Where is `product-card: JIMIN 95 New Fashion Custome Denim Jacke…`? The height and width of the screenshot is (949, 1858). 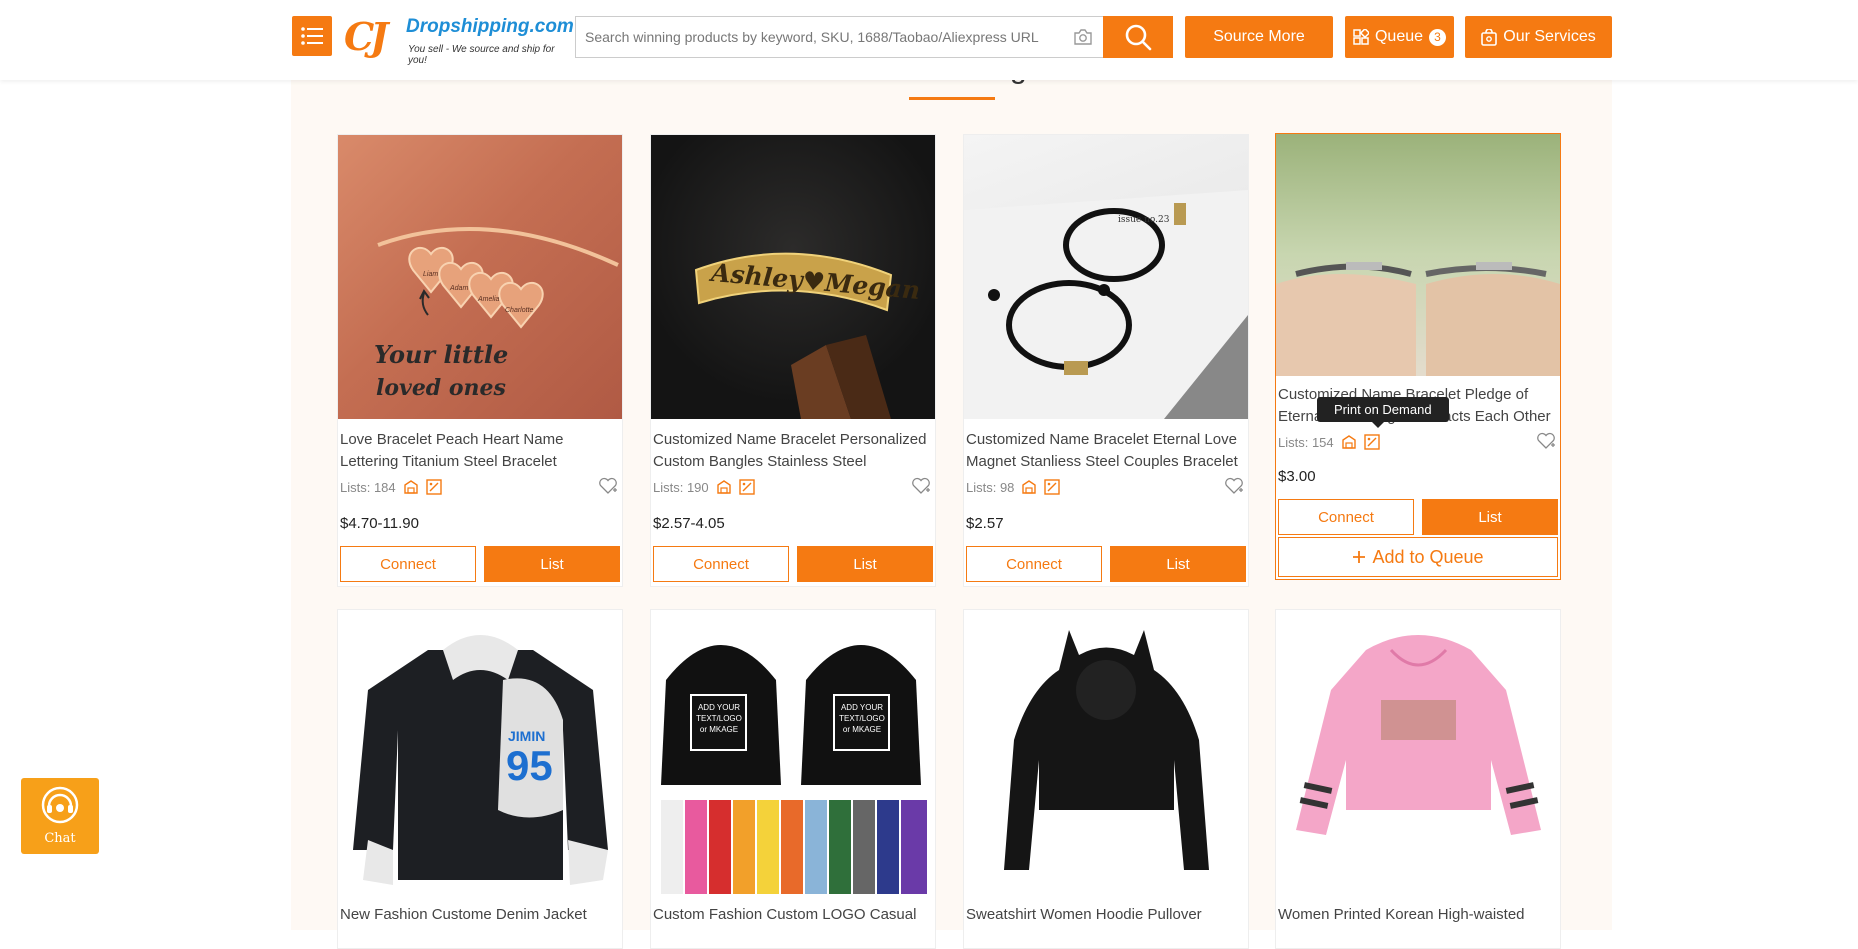 product-card: JIMIN 95 New Fashion Custome Denim Jacke… is located at coordinates (480, 779).